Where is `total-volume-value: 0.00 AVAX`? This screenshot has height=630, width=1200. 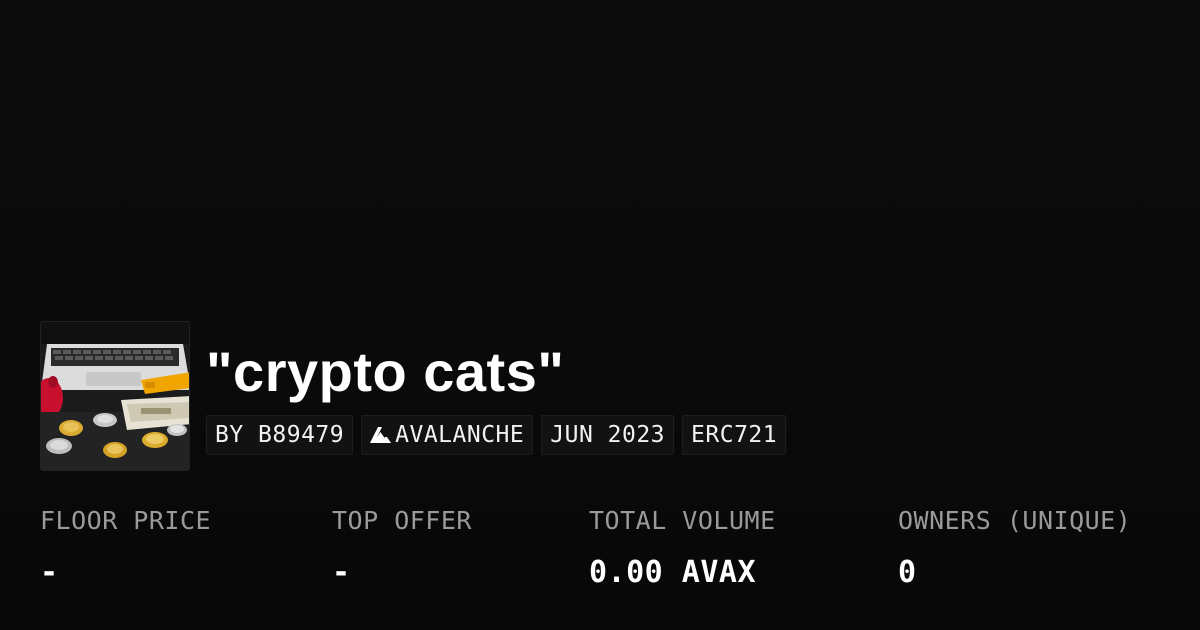
total-volume-value: 0.00 AVAX is located at coordinates (673, 572).